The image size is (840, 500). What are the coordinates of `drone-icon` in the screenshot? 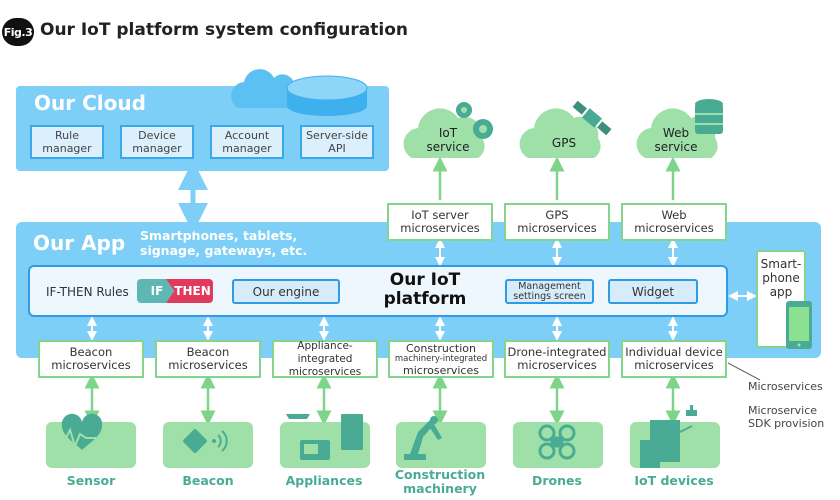 It's located at (557, 442).